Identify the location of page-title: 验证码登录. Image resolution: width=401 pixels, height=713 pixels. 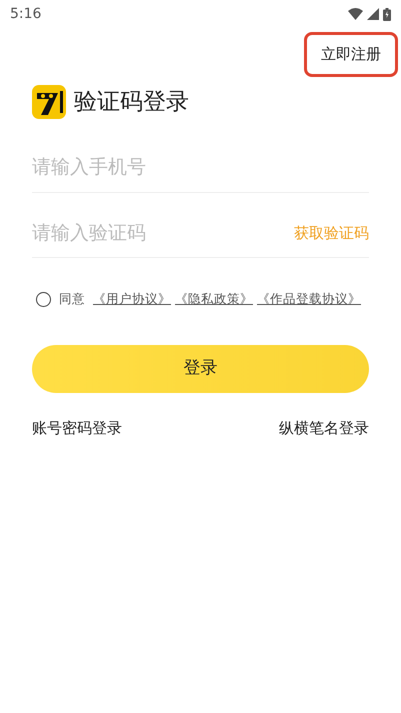
(131, 102).